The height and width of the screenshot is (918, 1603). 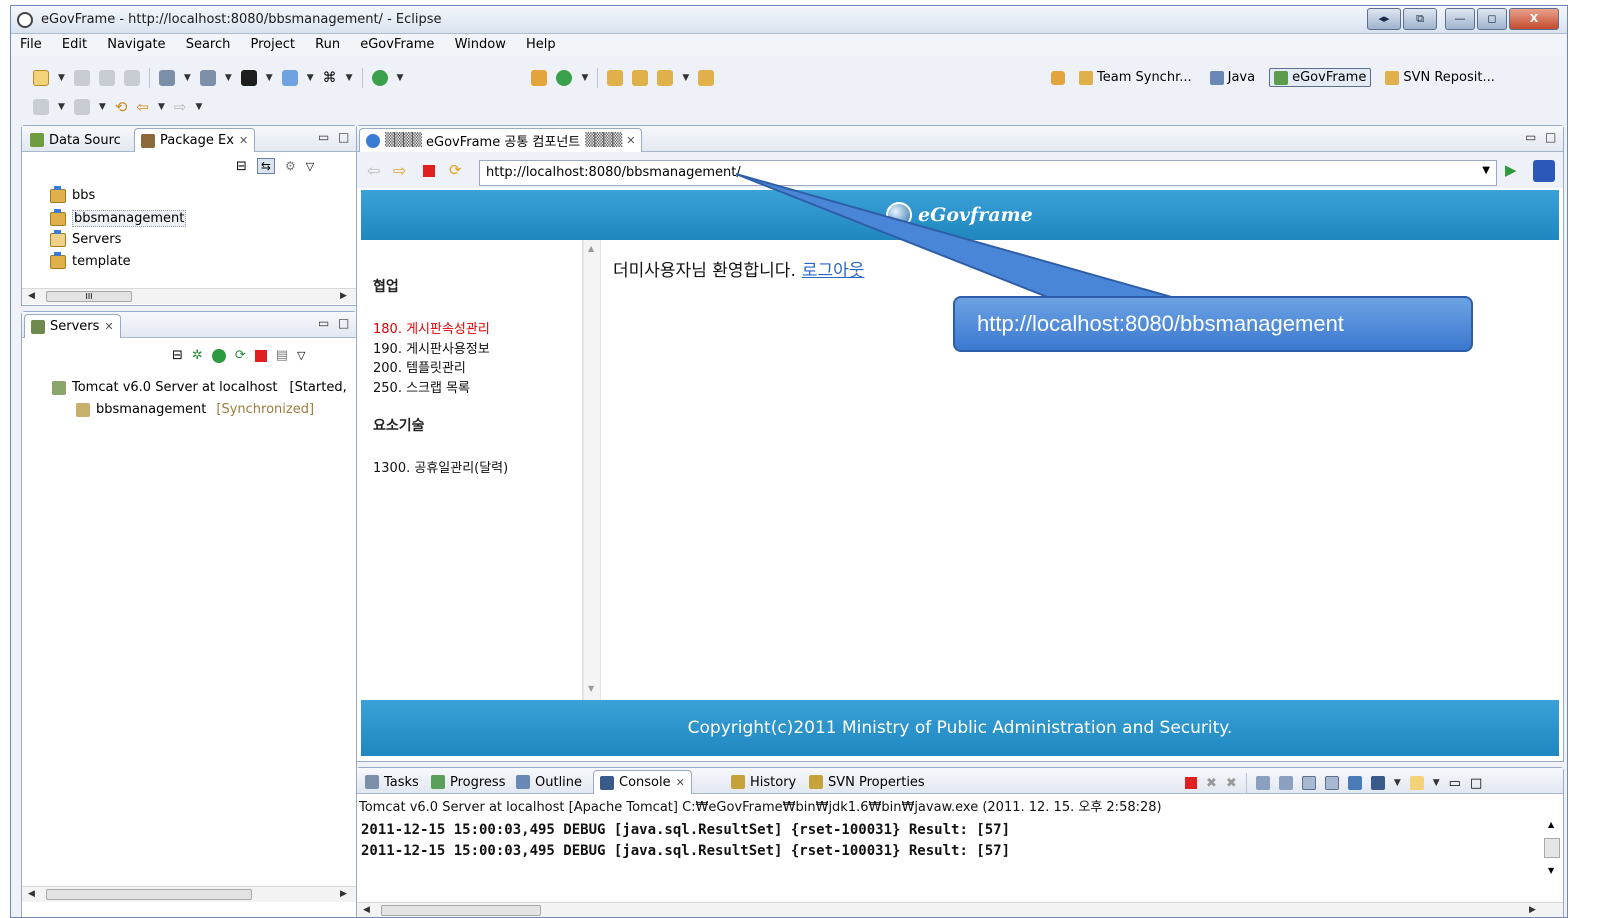 I want to click on horizontal-scrollbar: ◀ III ▶, so click(x=189, y=296).